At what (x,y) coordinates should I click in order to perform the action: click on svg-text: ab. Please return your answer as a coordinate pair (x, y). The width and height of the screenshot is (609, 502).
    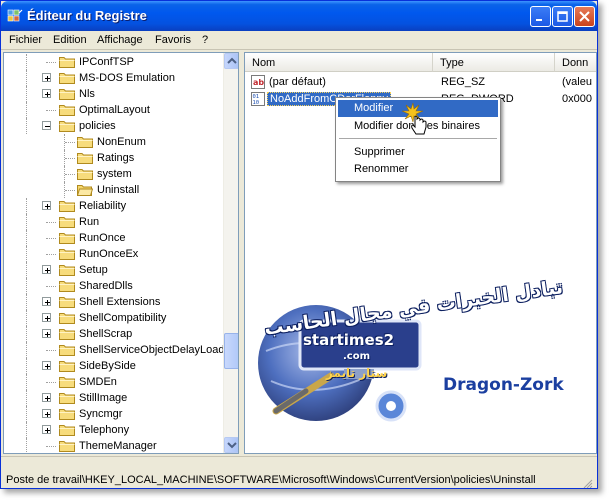
    Looking at the image, I should click on (258, 82).